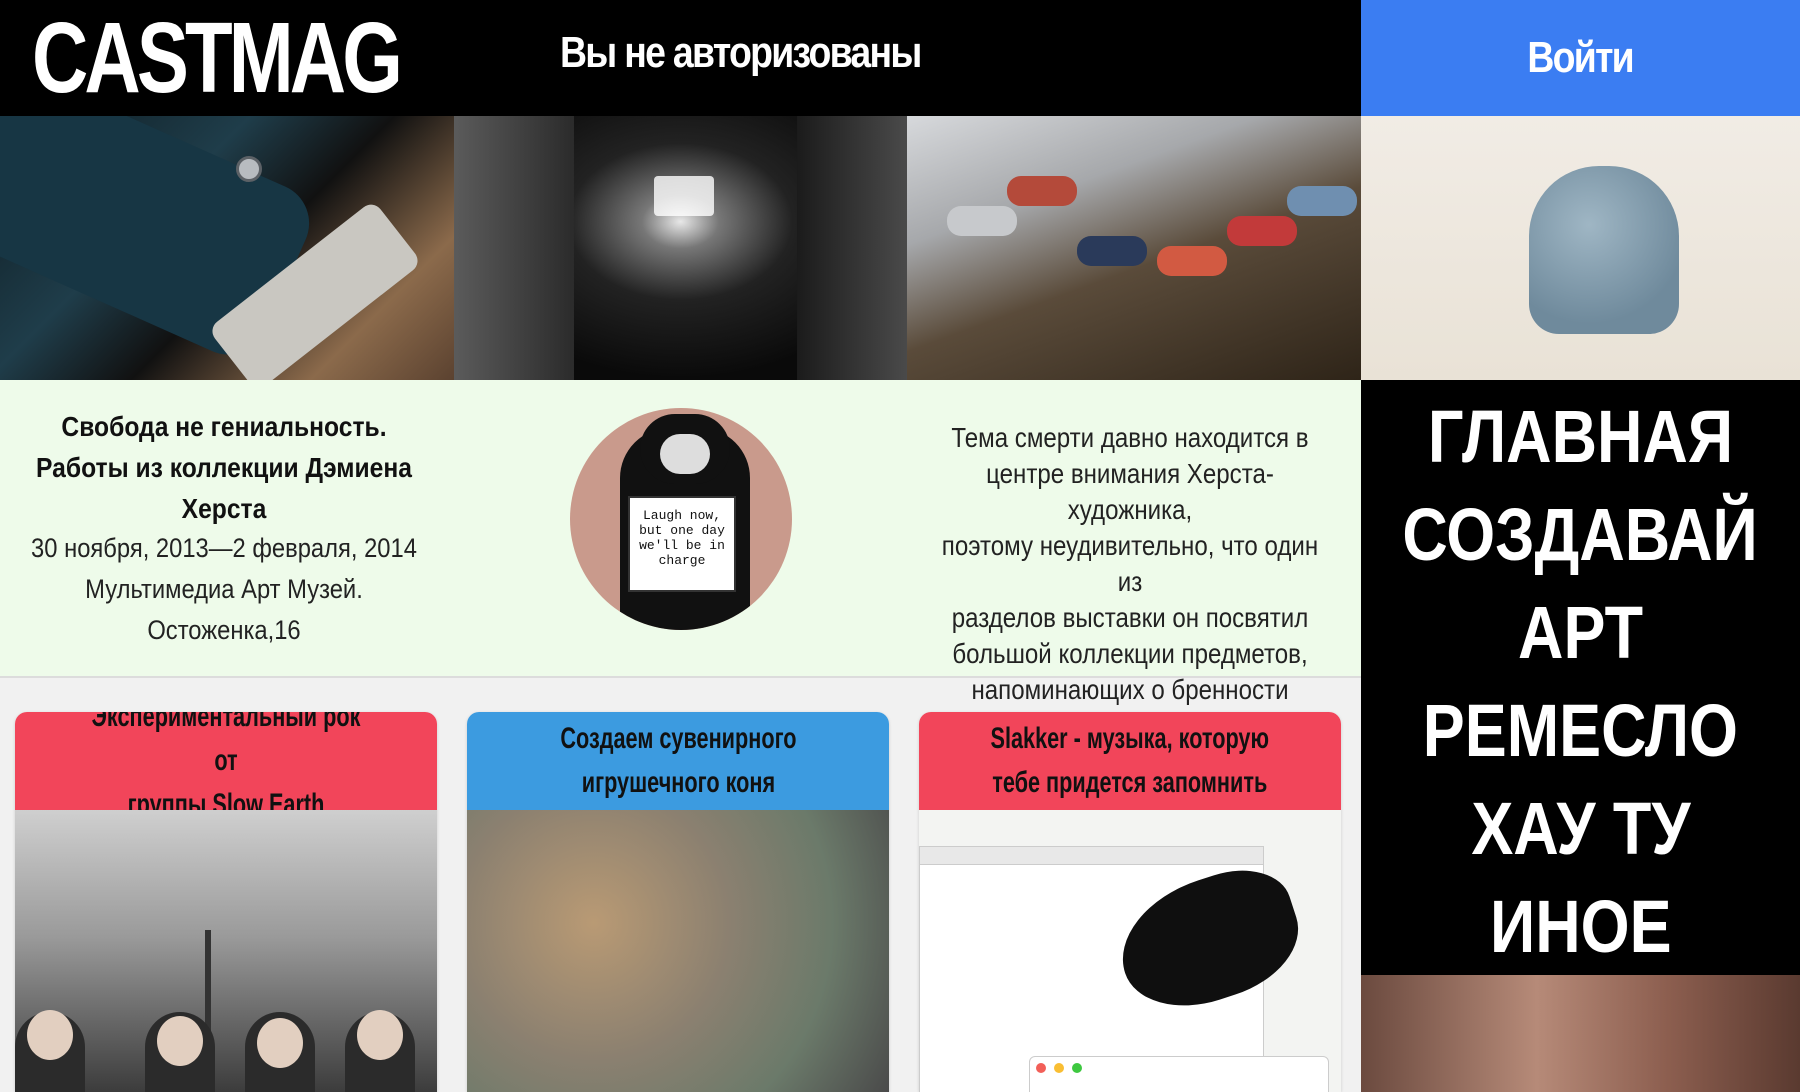 Image resolution: width=1800 pixels, height=1092 pixels. I want to click on description-line: большой коллекции предметов,, so click(1130, 653).